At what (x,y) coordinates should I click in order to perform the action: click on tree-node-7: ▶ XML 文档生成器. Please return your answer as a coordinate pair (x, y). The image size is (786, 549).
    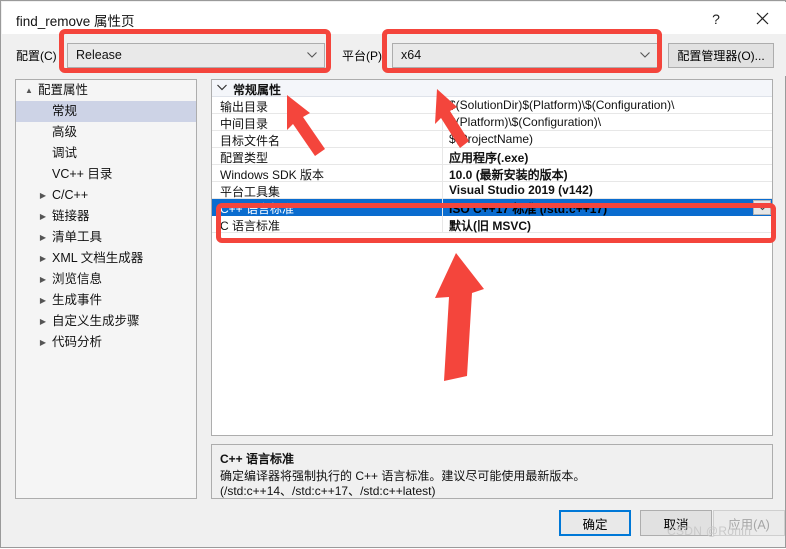
    Looking at the image, I should click on (106, 258).